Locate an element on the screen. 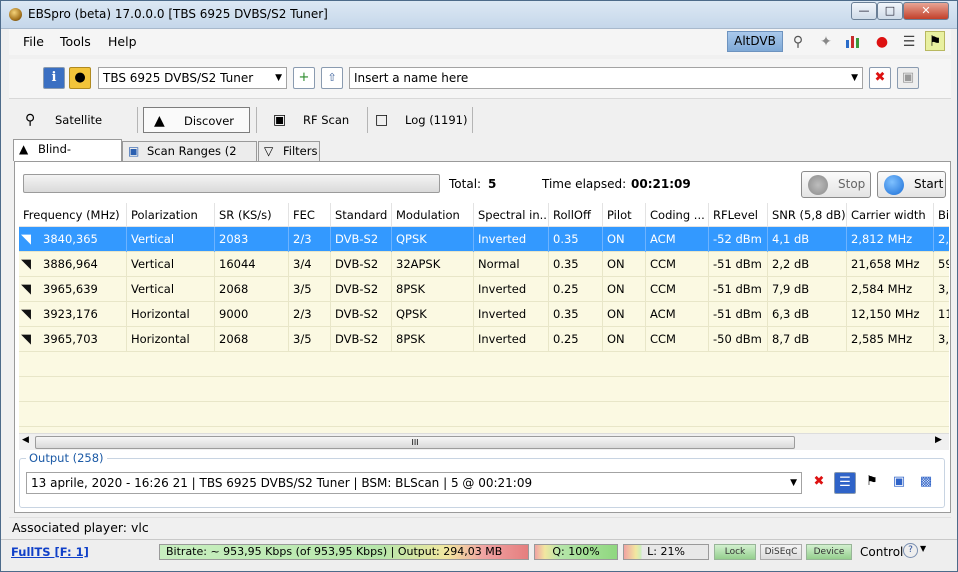  menu-help: Help is located at coordinates (122, 41).